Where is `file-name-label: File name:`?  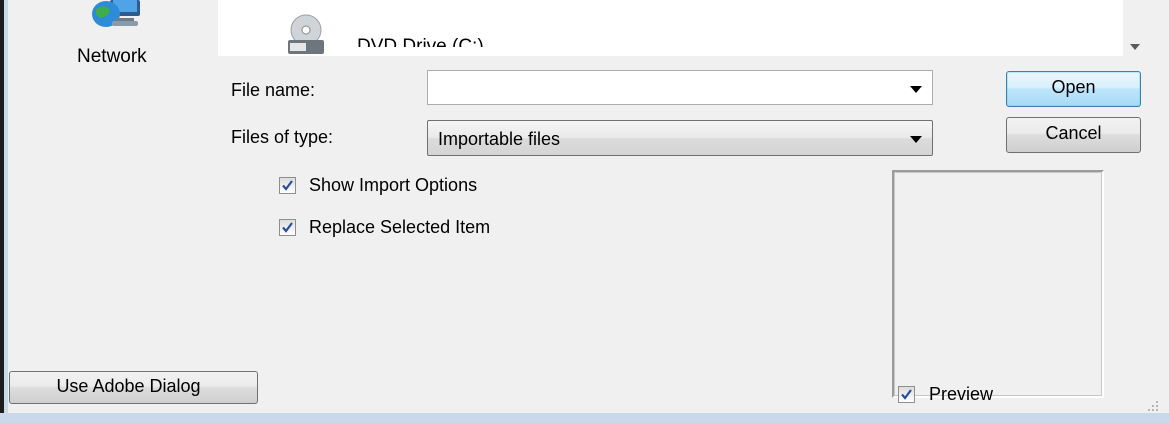 file-name-label: File name: is located at coordinates (273, 90).